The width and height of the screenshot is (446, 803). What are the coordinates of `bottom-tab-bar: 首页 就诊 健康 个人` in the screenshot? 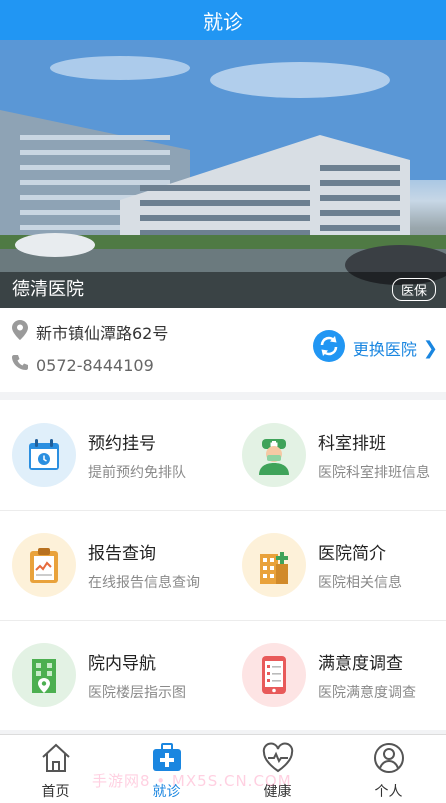 It's located at (223, 768).